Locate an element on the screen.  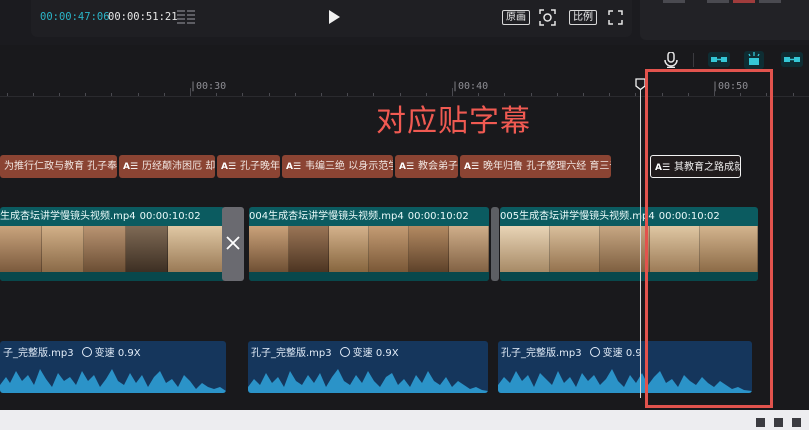
clip-trim-handle is located at coordinates (495, 244).